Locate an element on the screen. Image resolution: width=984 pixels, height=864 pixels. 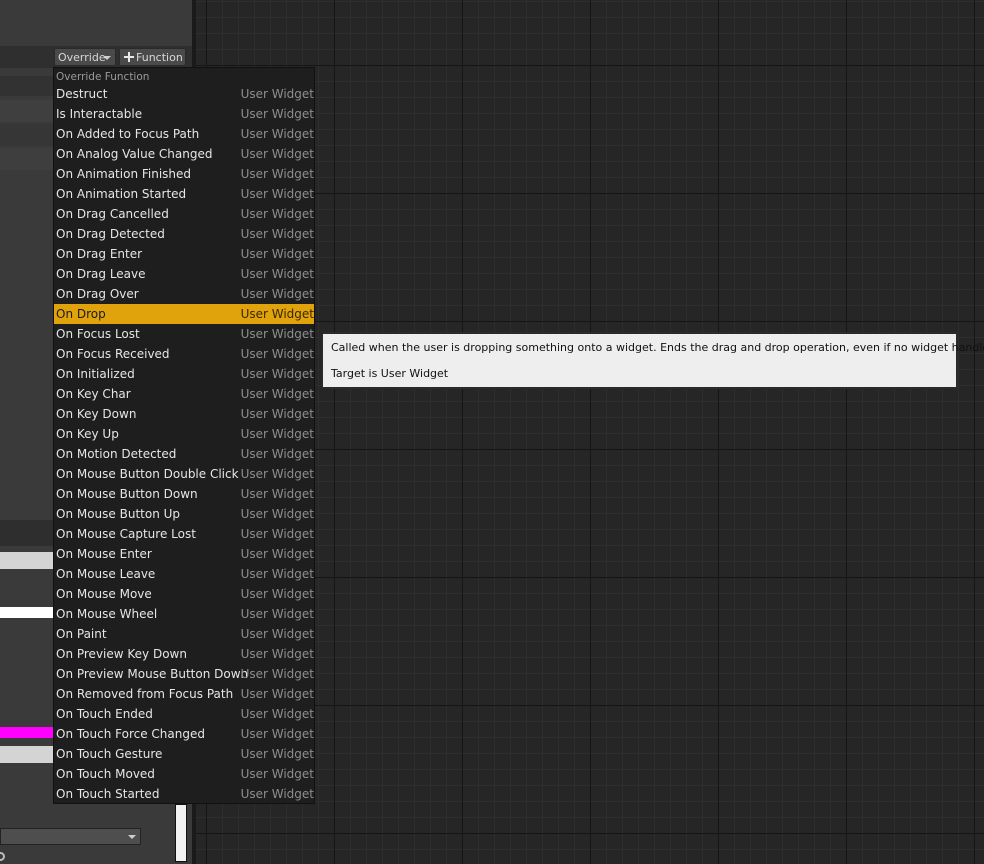
menu-item-label: Is Interactable is located at coordinates (99, 114).